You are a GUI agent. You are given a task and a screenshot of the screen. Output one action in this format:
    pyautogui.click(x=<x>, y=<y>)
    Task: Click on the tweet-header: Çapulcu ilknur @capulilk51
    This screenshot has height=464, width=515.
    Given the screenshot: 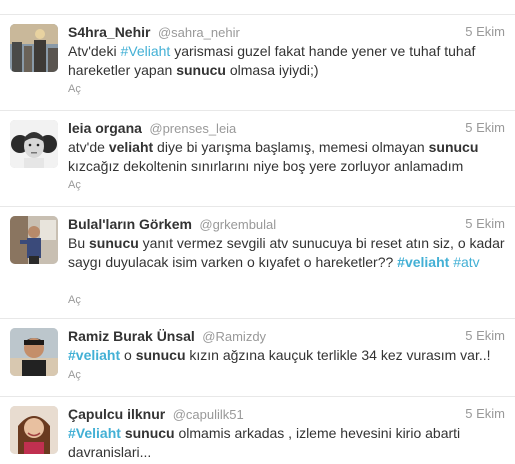 What is the action you would take?
    pyautogui.click(x=156, y=415)
    